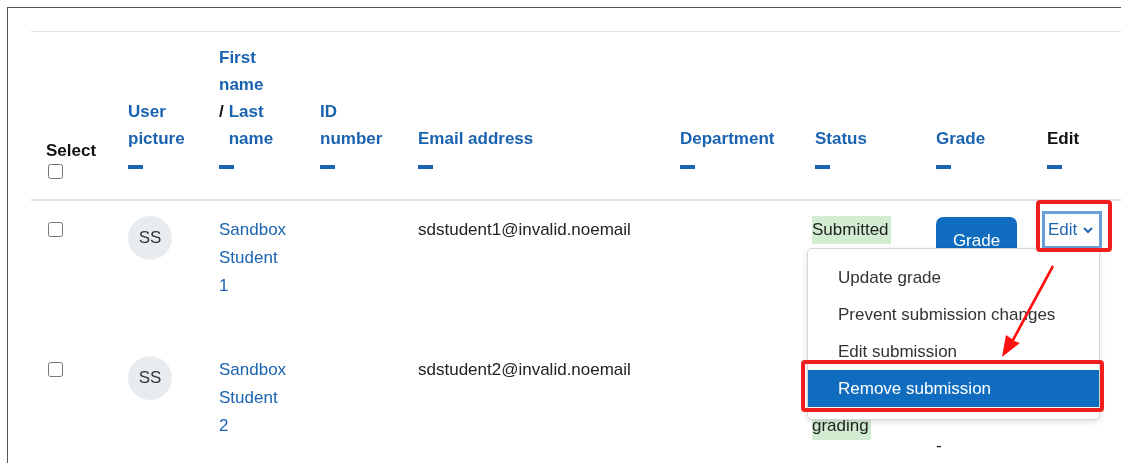 The height and width of the screenshot is (464, 1121). Describe the element at coordinates (939, 446) in the screenshot. I see `grade-text: -` at that location.